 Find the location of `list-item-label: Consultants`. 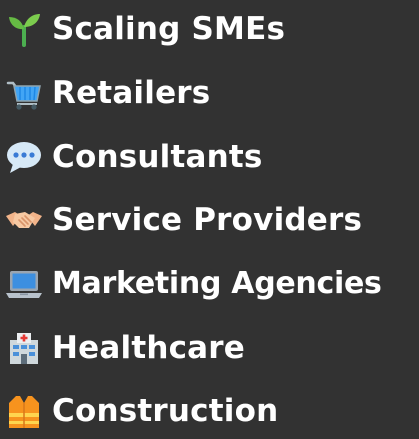

list-item-label: Consultants is located at coordinates (157, 156).